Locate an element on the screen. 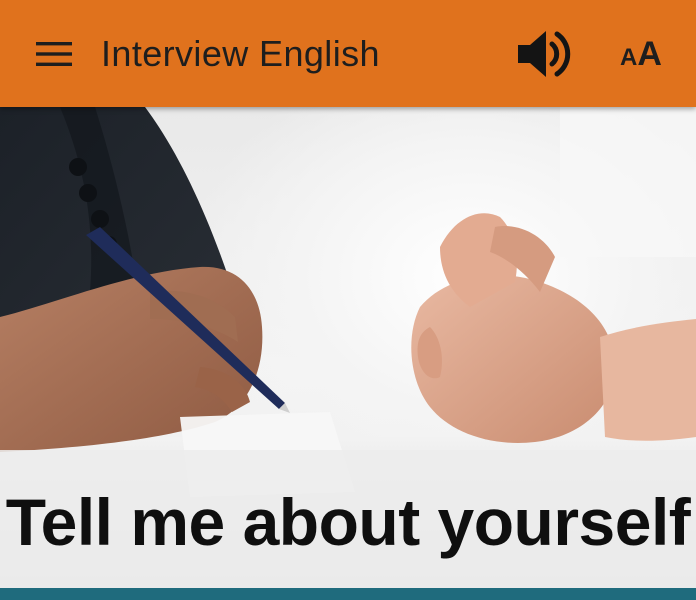  hamburger-menu-icon is located at coordinates (54, 54).